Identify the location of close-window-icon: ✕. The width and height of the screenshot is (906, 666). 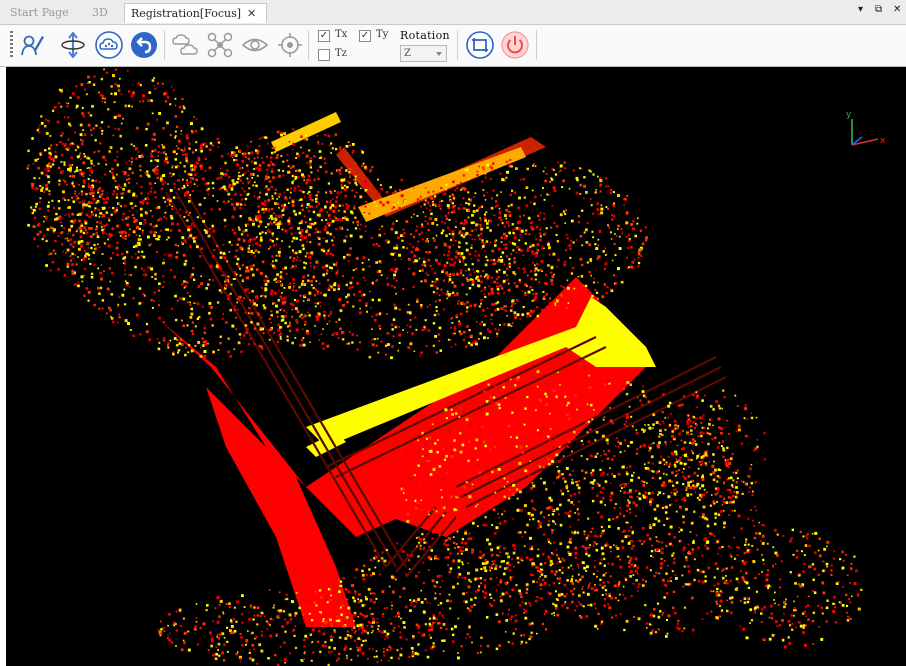
(897, 9).